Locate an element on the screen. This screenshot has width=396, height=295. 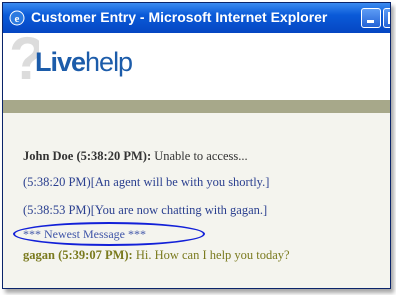
maximize-icon is located at coordinates (389, 18).